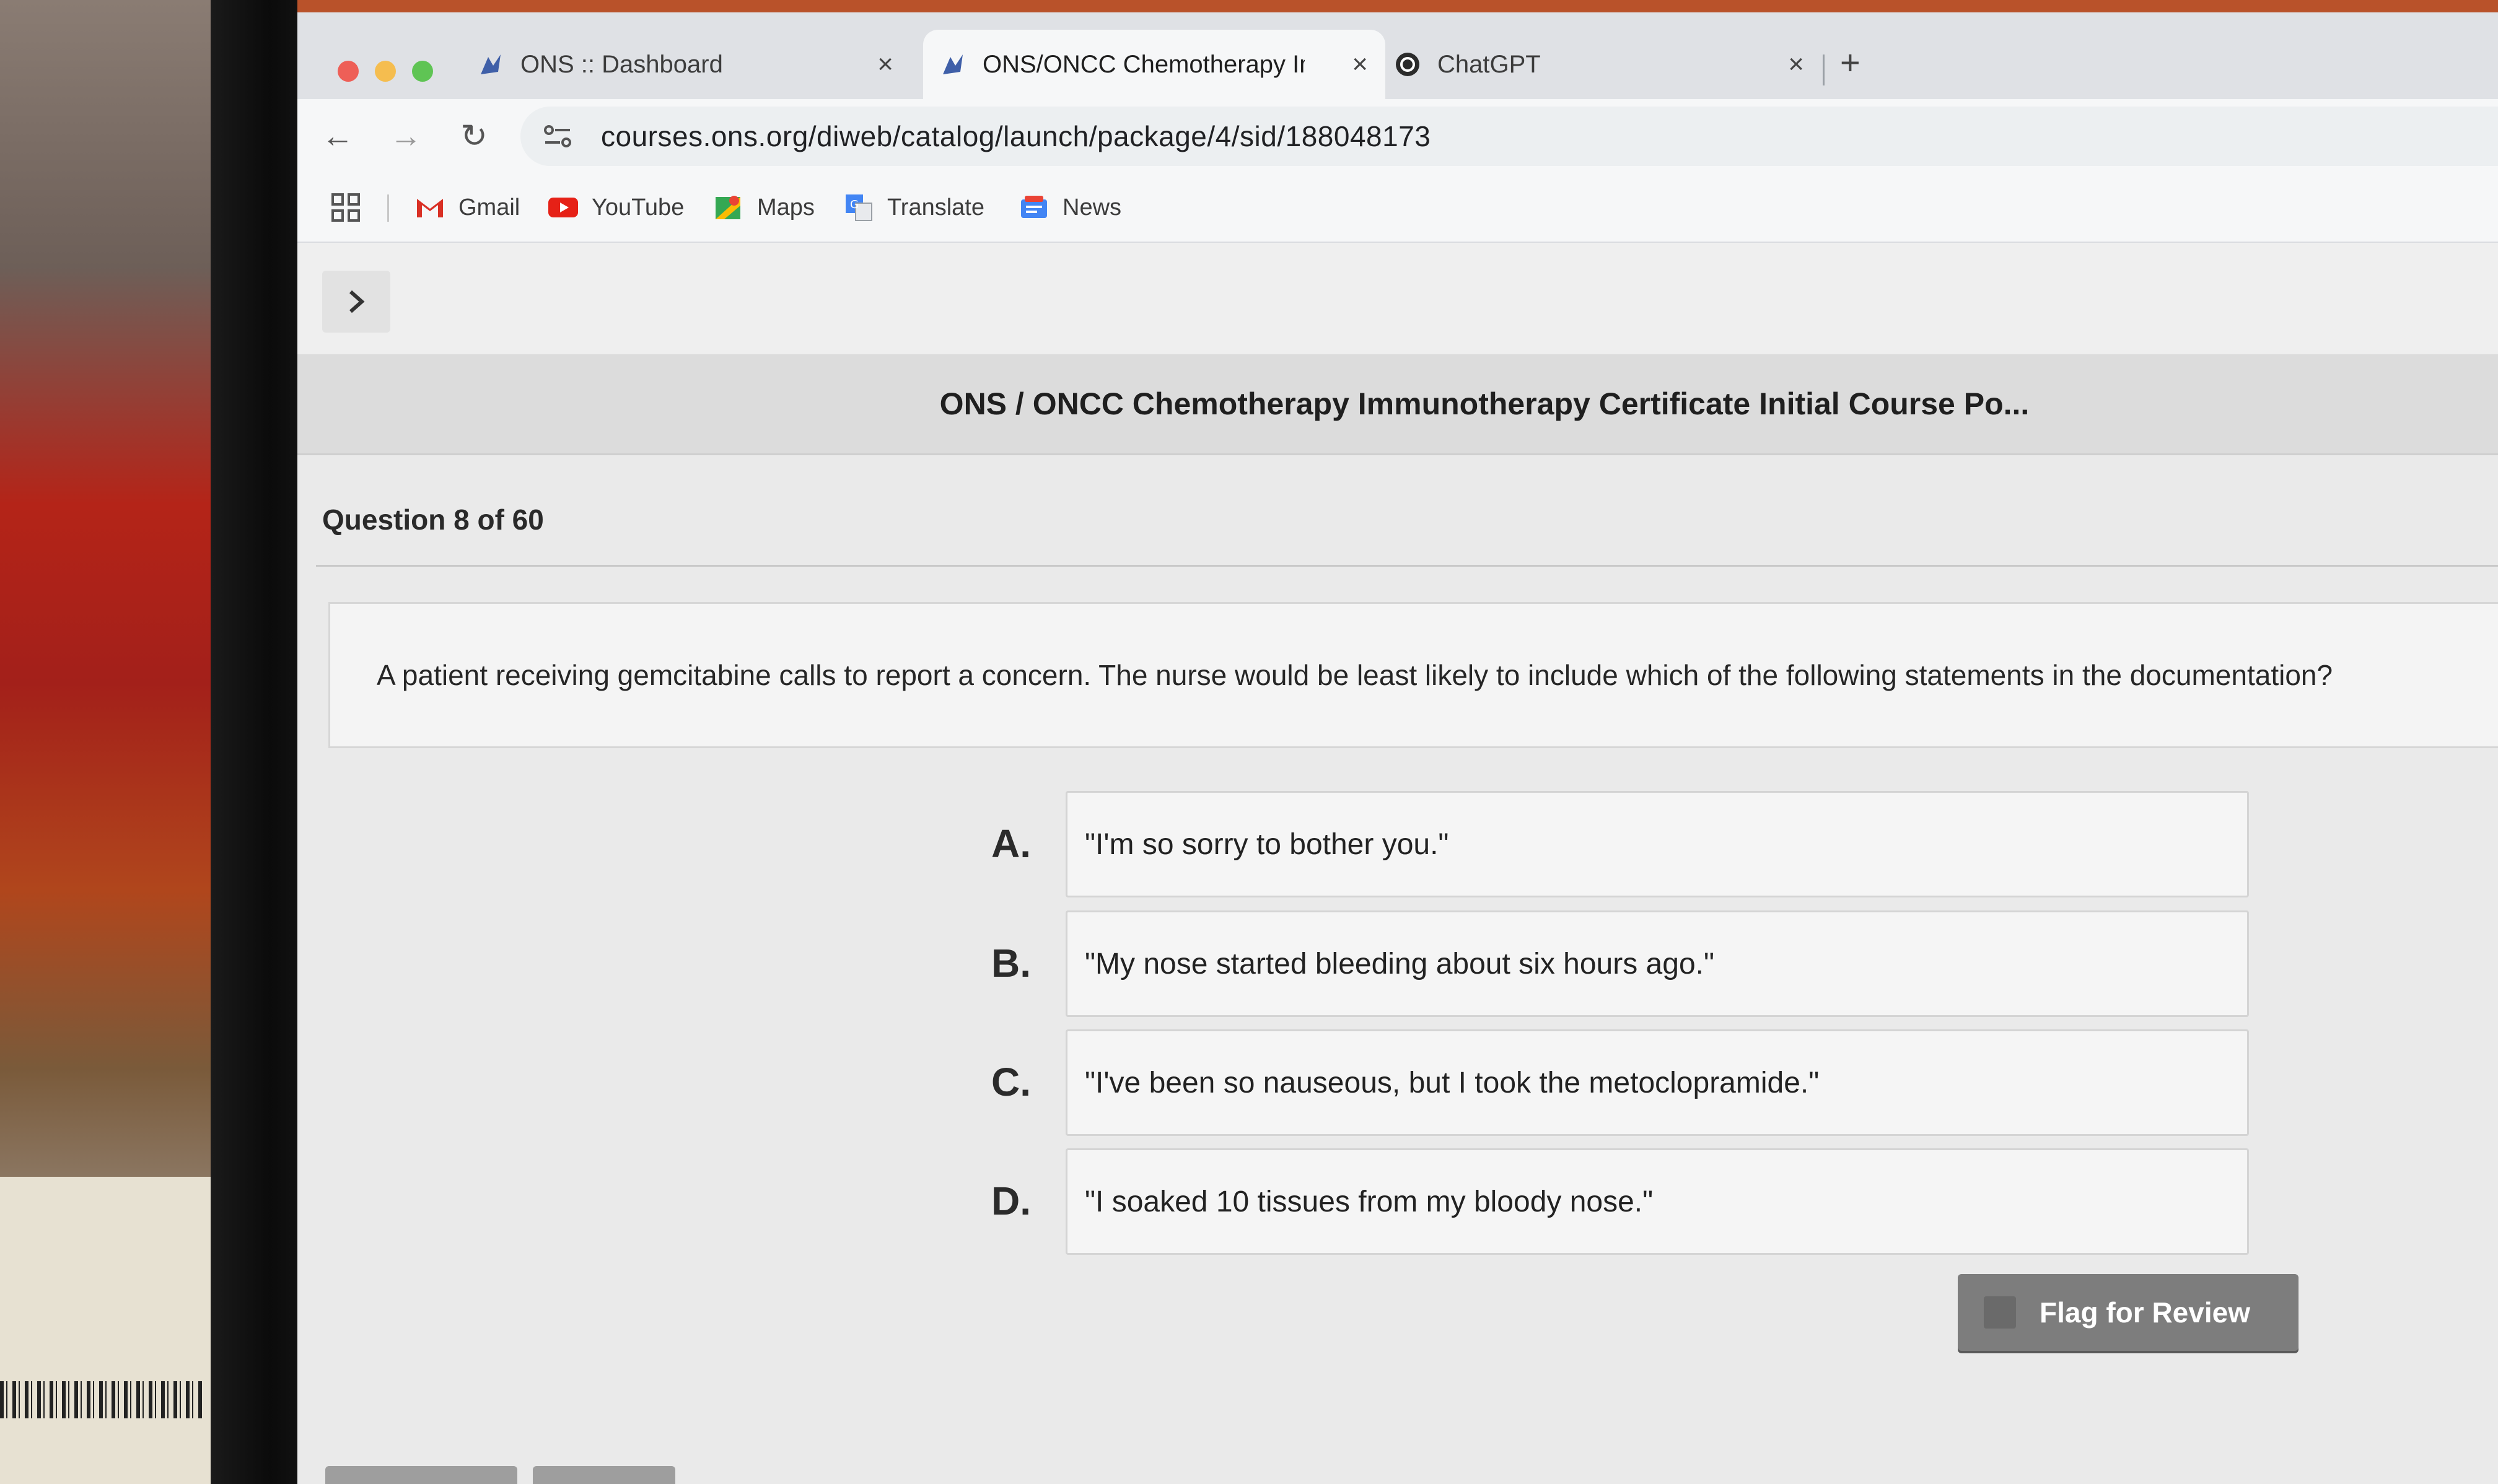  Describe the element at coordinates (638, 207) in the screenshot. I see `bookmark-label: YouTube` at that location.